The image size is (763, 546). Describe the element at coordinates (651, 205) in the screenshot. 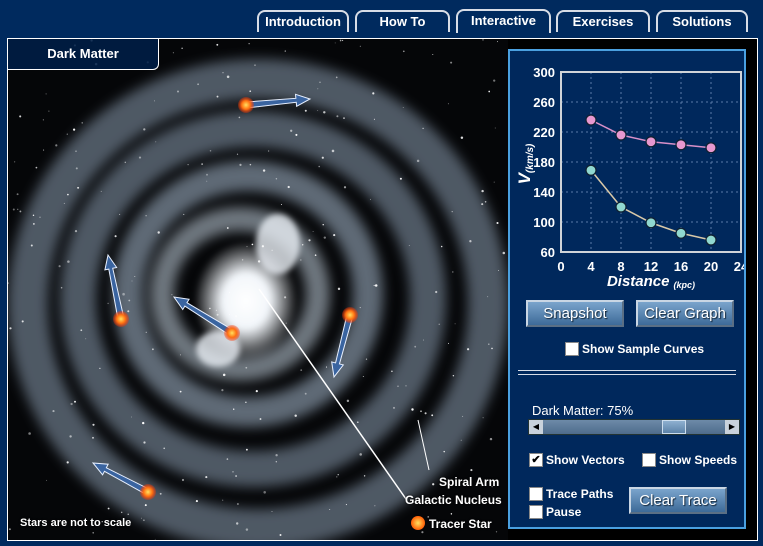

I see `series-line-current` at that location.